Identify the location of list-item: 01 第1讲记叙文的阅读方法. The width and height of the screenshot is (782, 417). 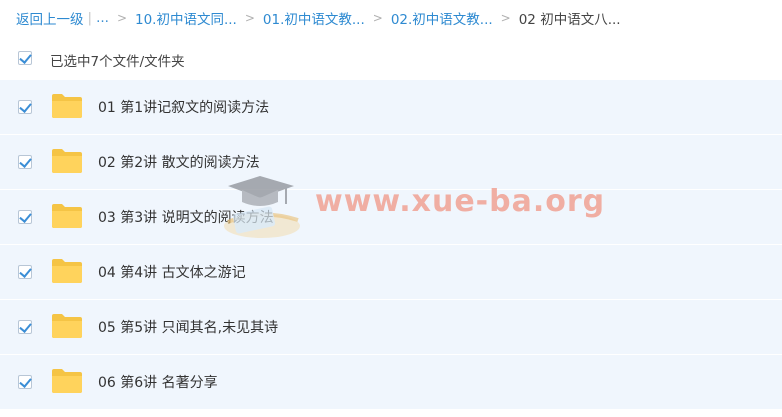
(391, 107).